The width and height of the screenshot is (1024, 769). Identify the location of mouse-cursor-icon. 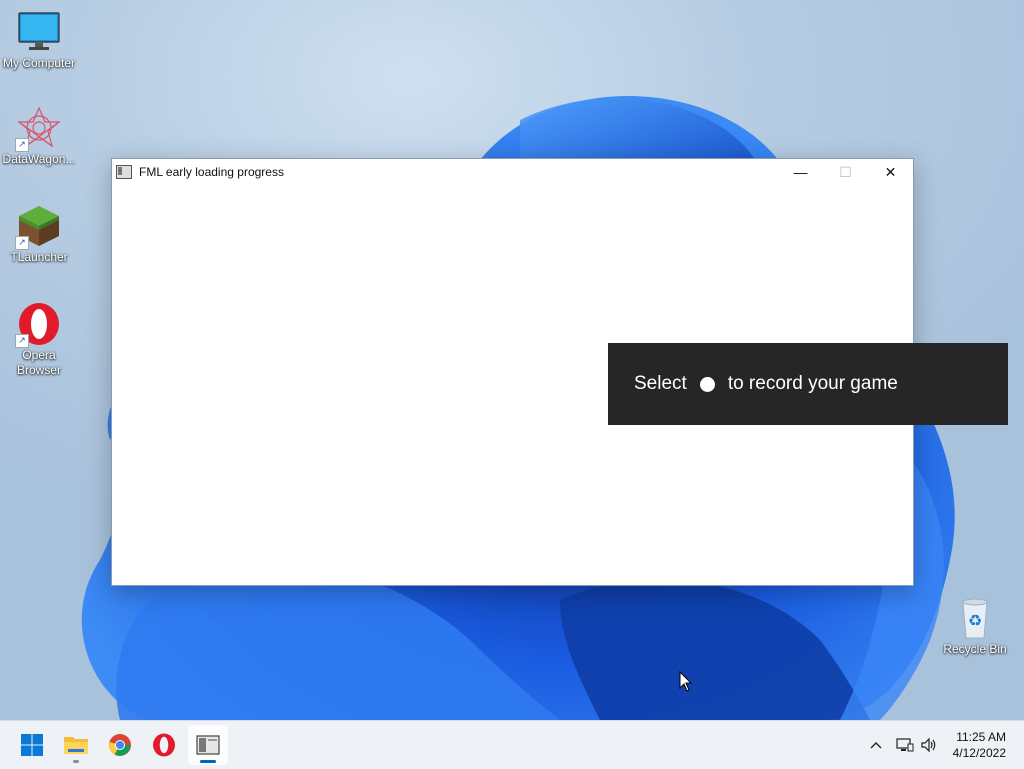
(686, 684).